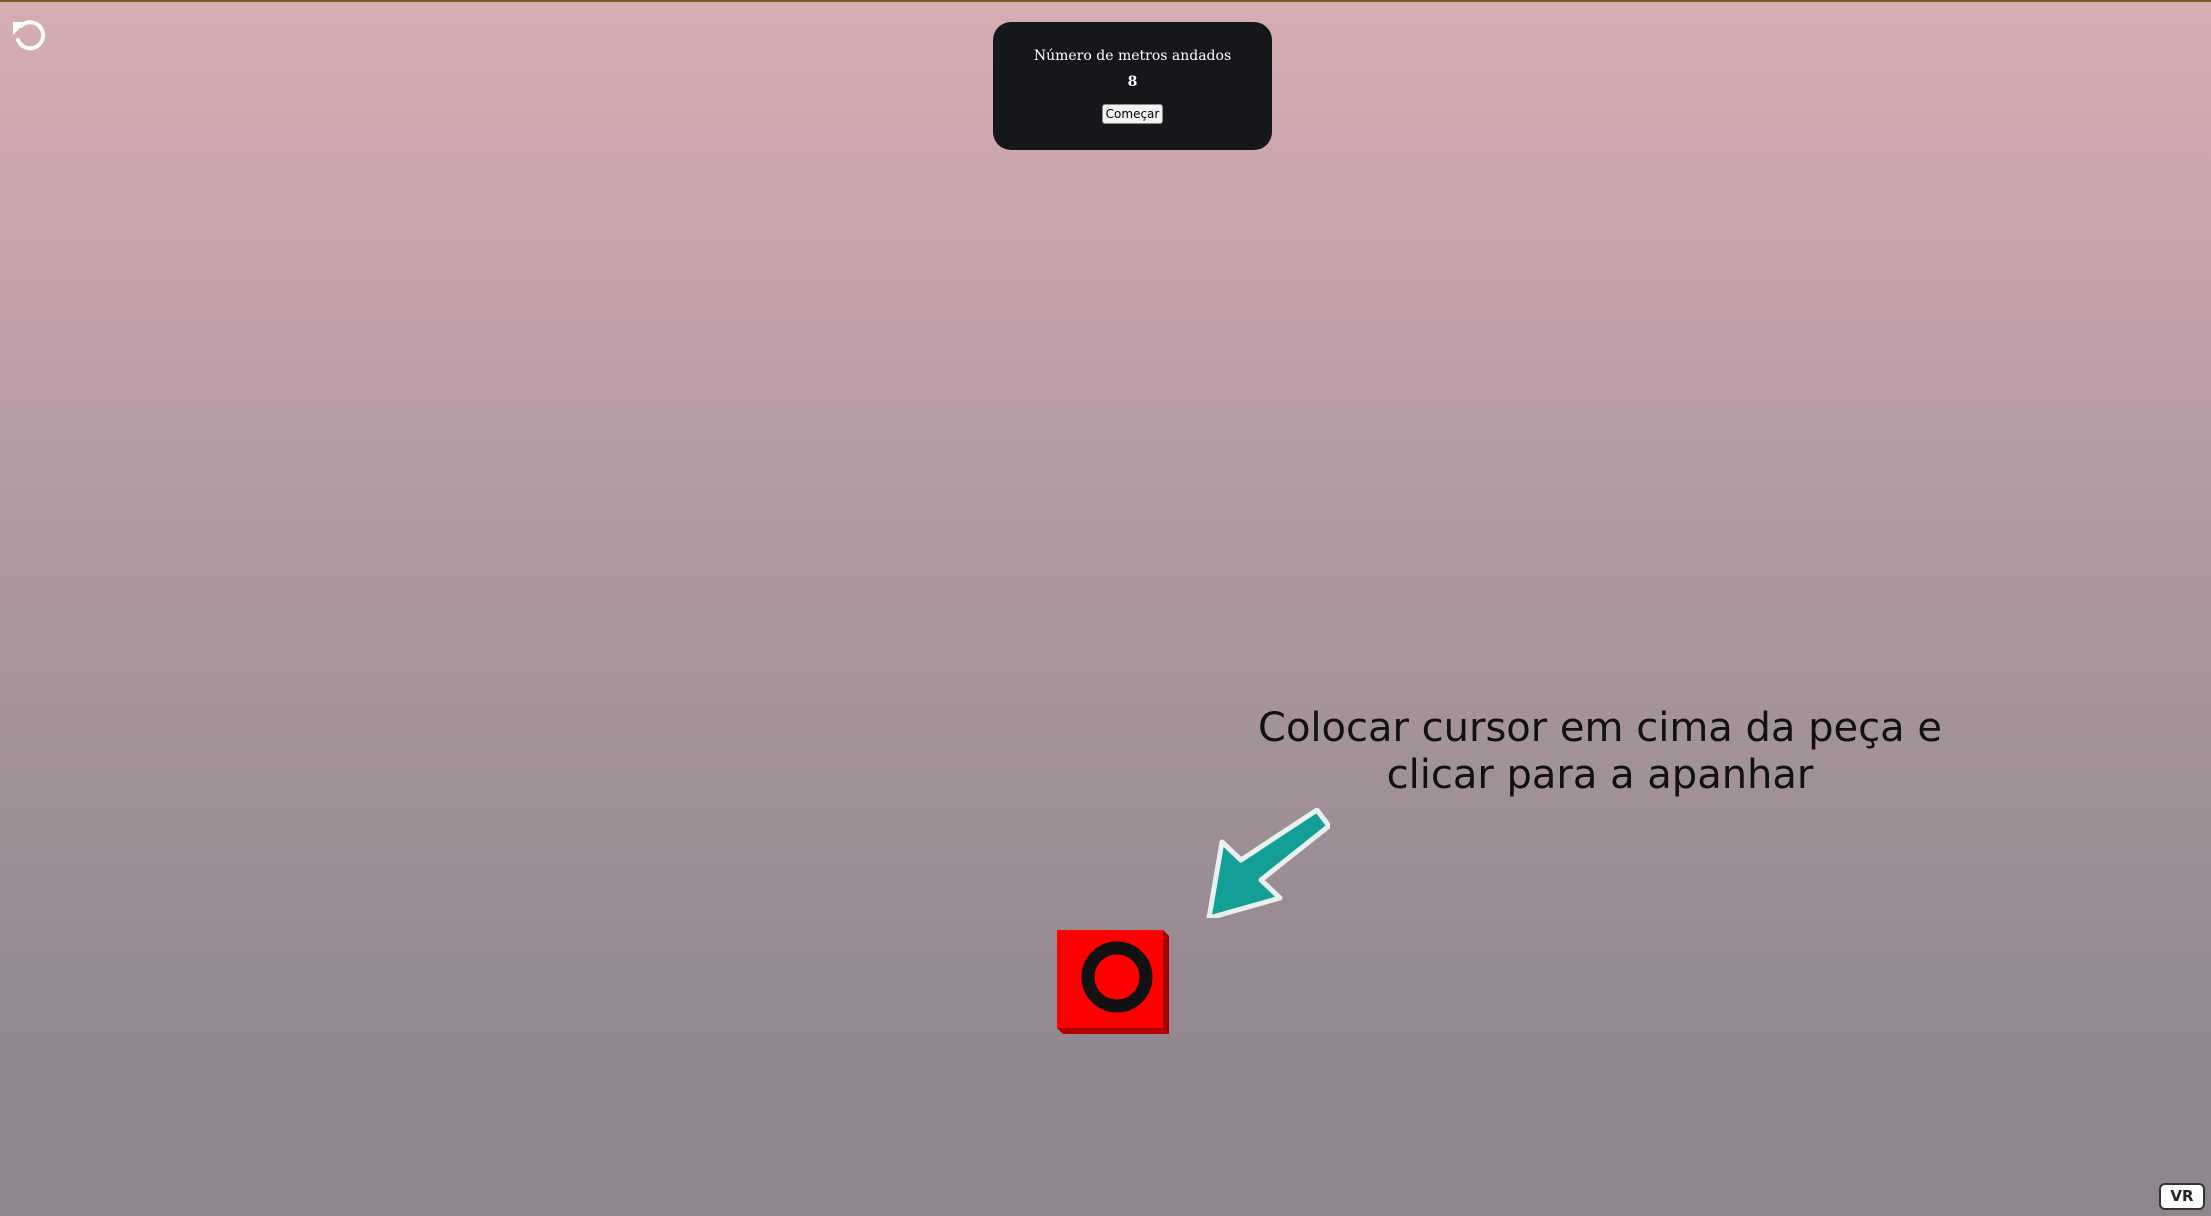 This screenshot has width=2211, height=1216. What do you see at coordinates (2182, 1196) in the screenshot?
I see `vr-button: VR` at bounding box center [2182, 1196].